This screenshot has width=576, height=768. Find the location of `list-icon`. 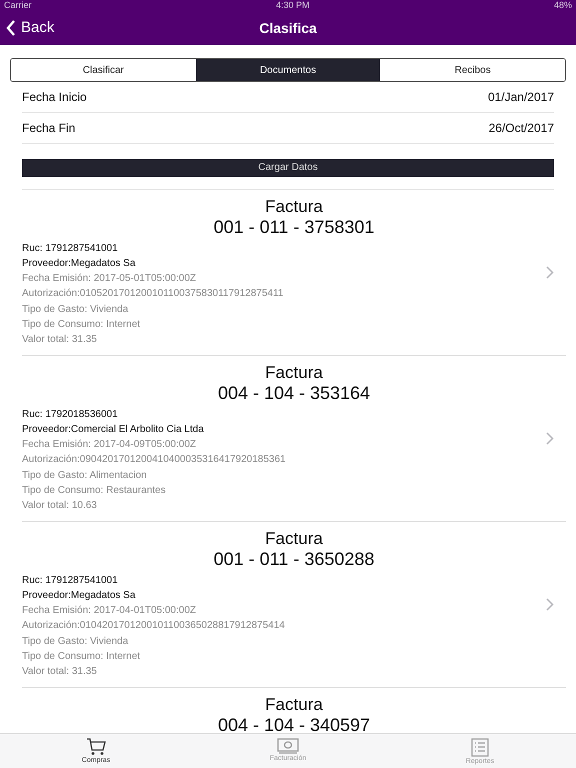

list-icon is located at coordinates (480, 747).